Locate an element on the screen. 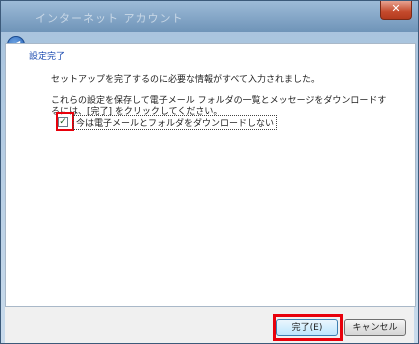 This screenshot has width=419, height=344. no-download-label: 今は電子メールとフォルダをダウンロードしない is located at coordinates (175, 122).